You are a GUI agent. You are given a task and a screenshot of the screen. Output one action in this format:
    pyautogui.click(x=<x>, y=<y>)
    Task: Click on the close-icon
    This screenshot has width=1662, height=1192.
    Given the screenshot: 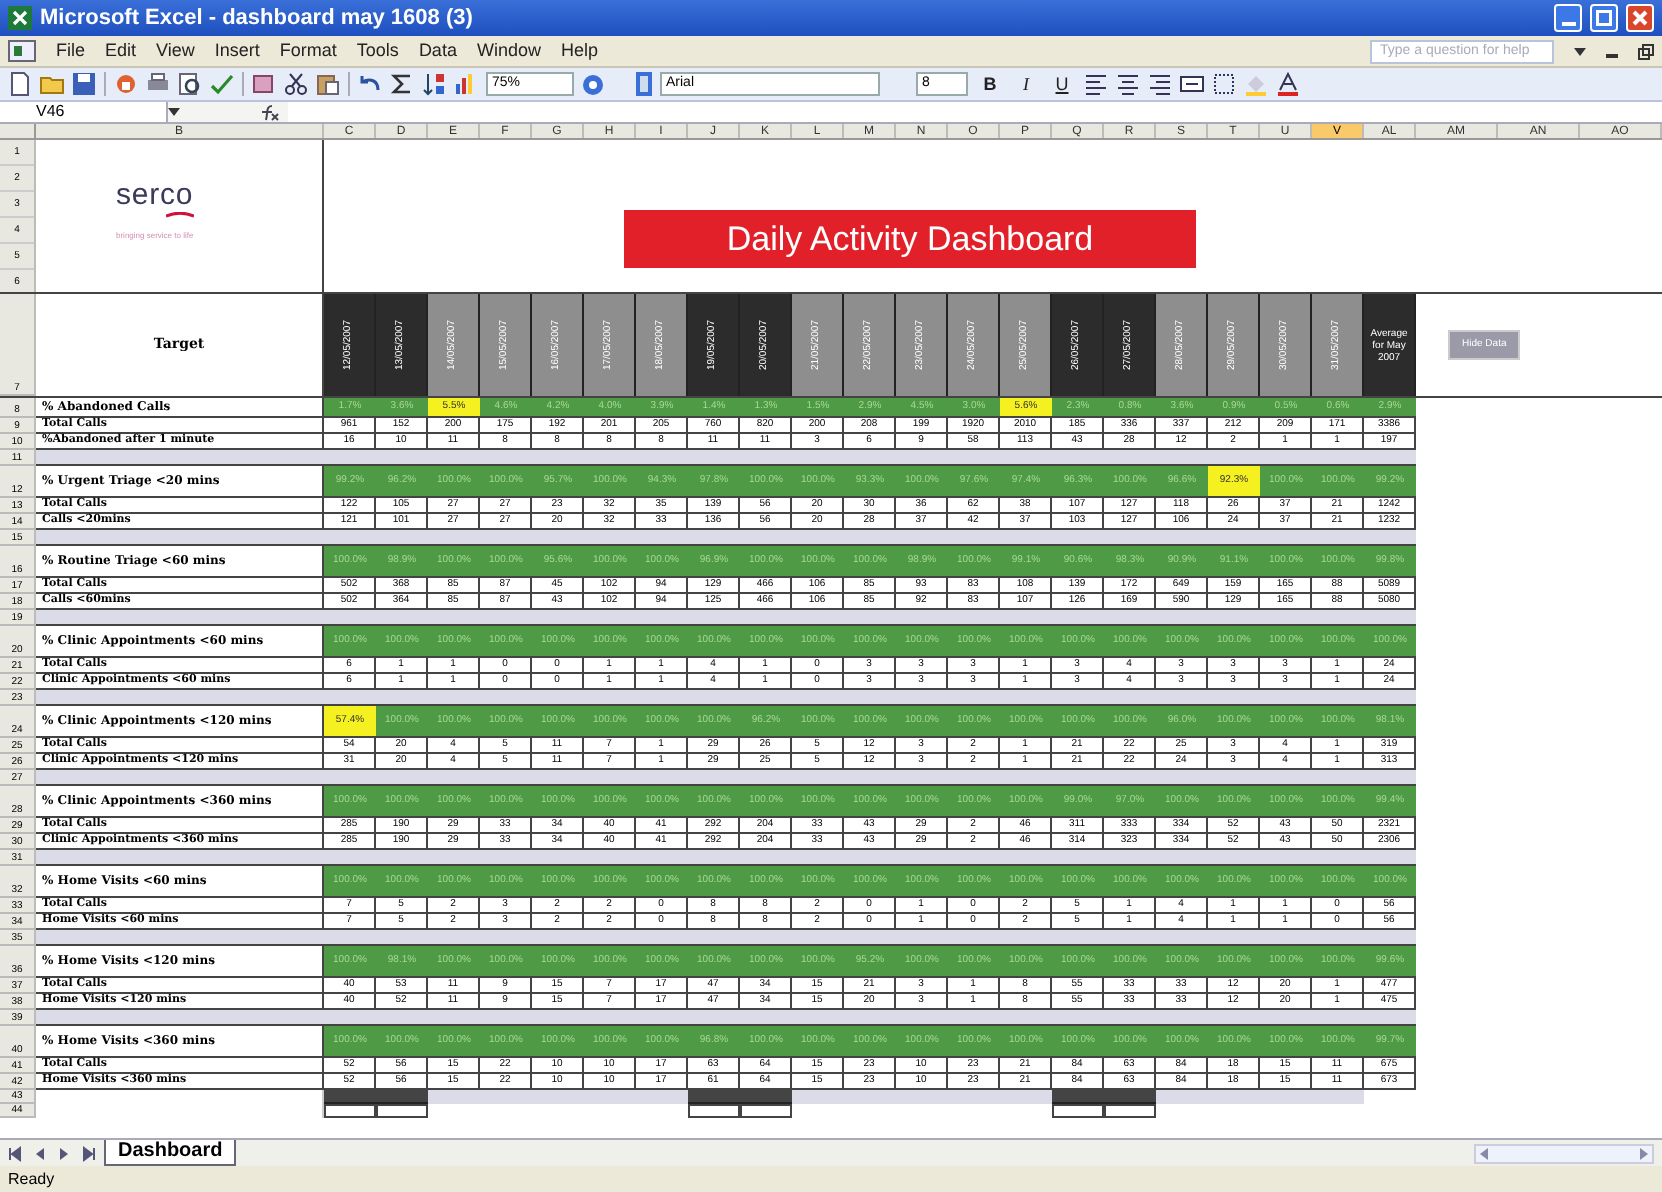 What is the action you would take?
    pyautogui.click(x=1640, y=18)
    